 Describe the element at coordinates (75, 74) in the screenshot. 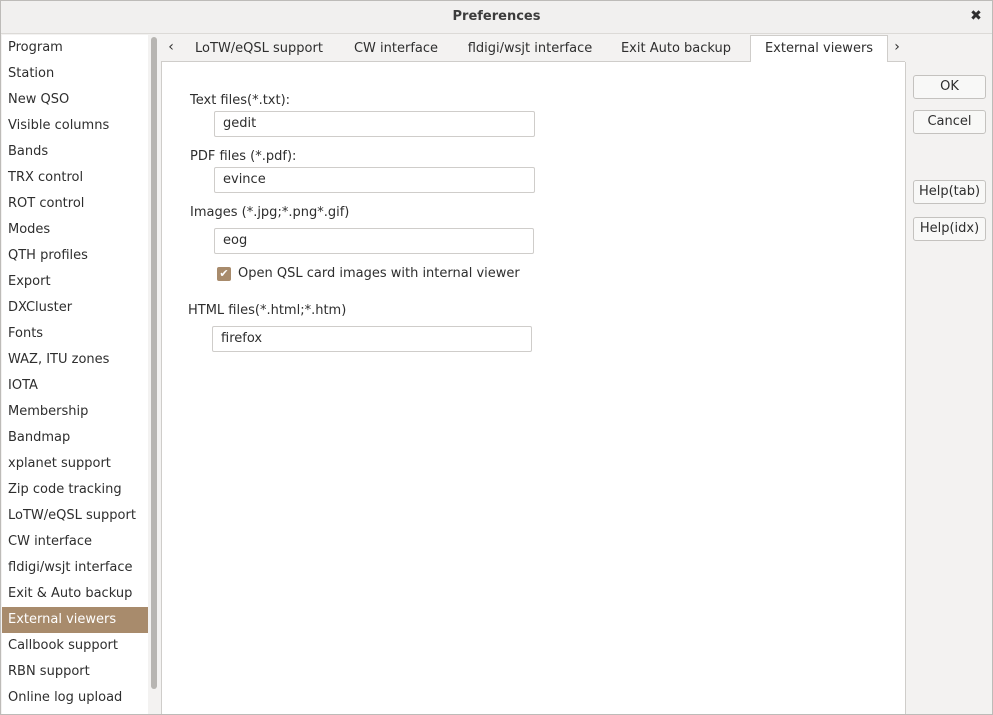

I see `sidebar-item-station: Station` at that location.